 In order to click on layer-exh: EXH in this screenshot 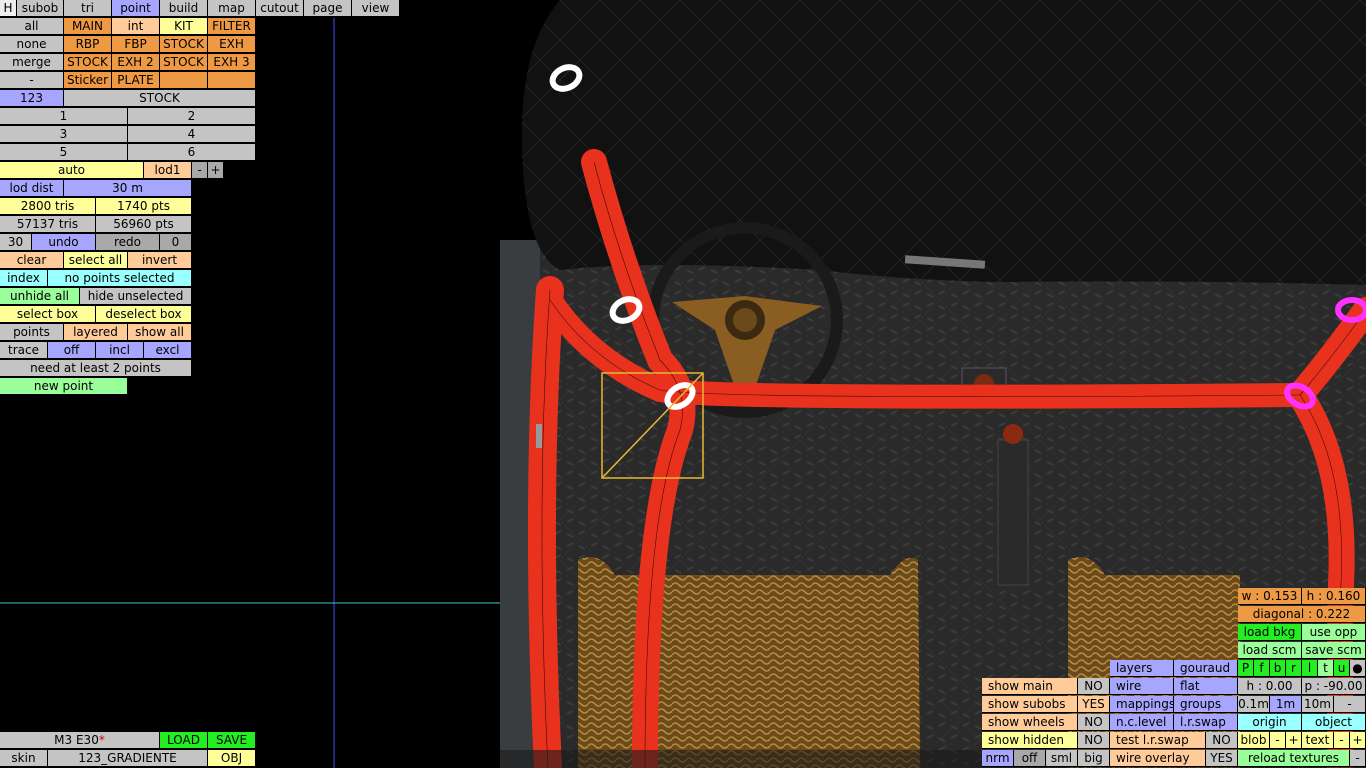, I will do `click(232, 44)`.